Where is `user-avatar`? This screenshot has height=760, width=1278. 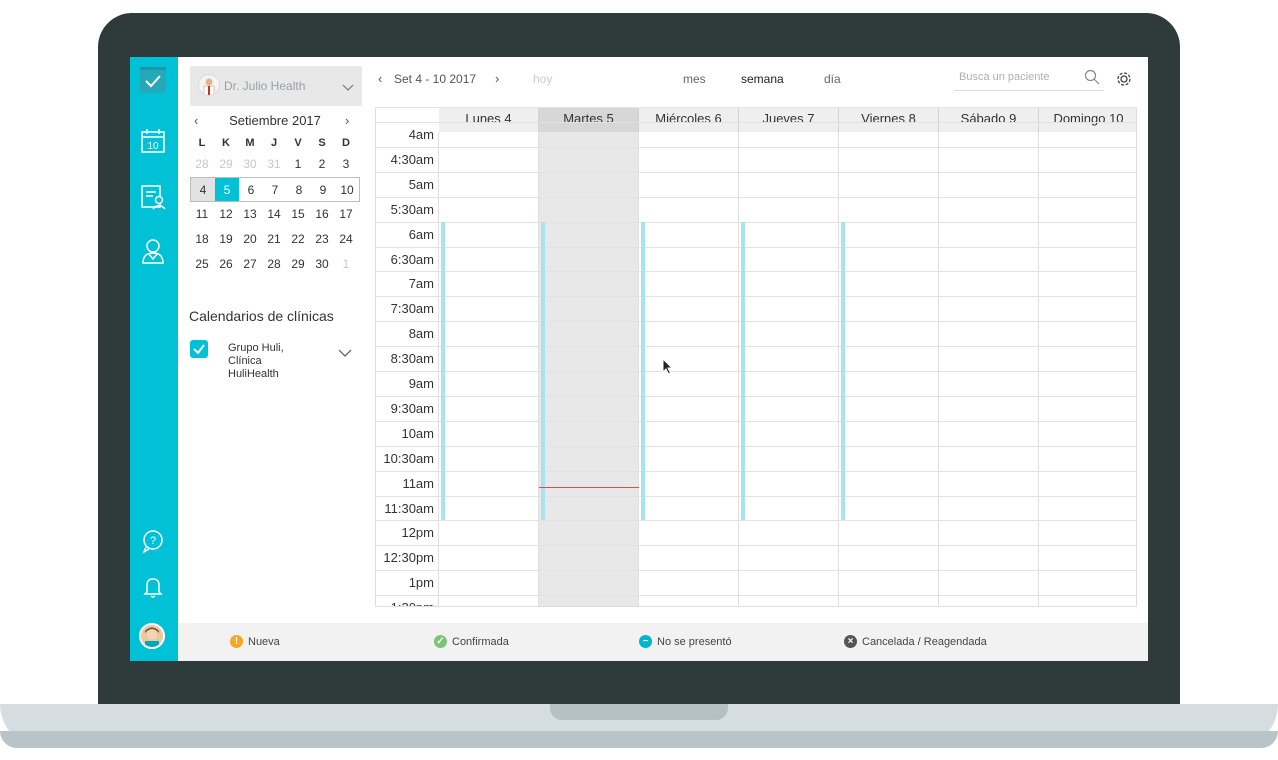
user-avatar is located at coordinates (152, 636).